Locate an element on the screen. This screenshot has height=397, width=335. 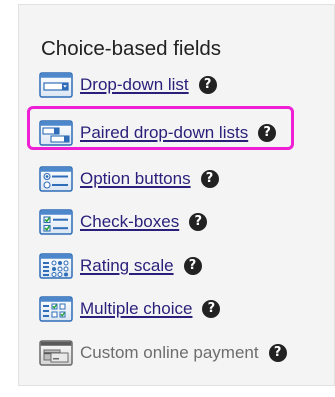
check-boxes-link: Check-boxes is located at coordinates (129, 222).